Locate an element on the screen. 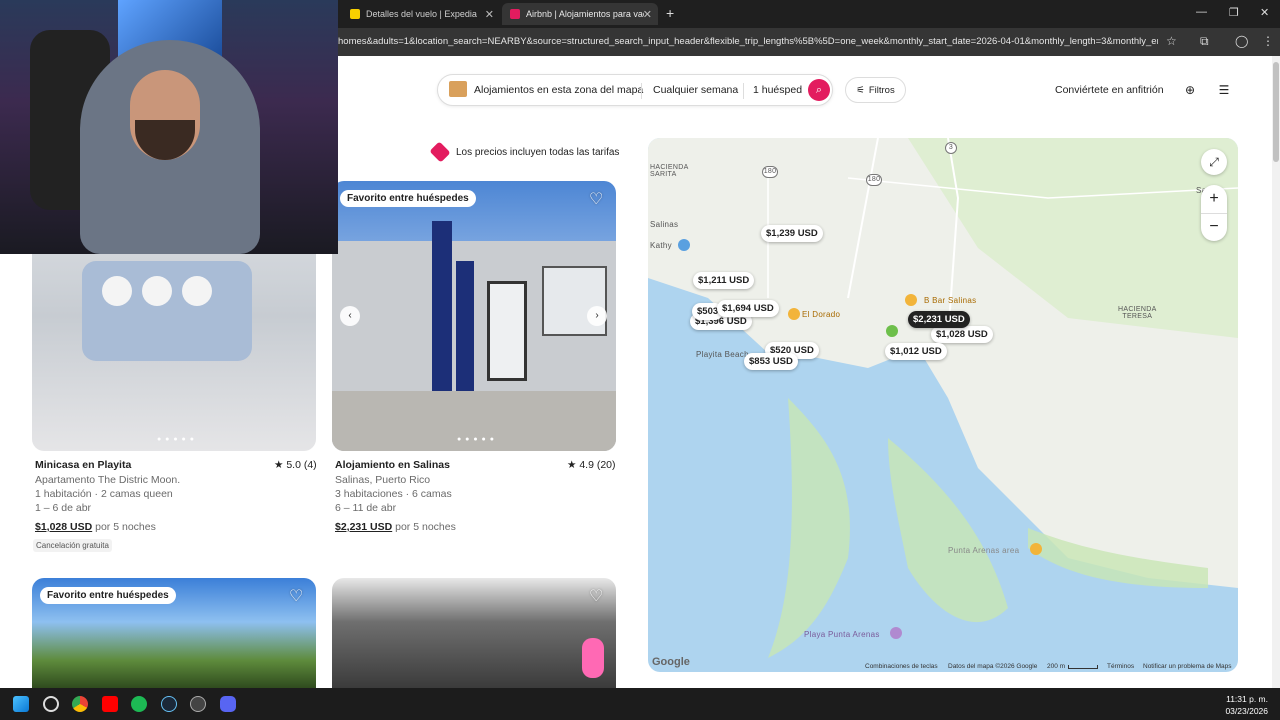 The image size is (1280, 720). chrome-icon is located at coordinates (80, 704).